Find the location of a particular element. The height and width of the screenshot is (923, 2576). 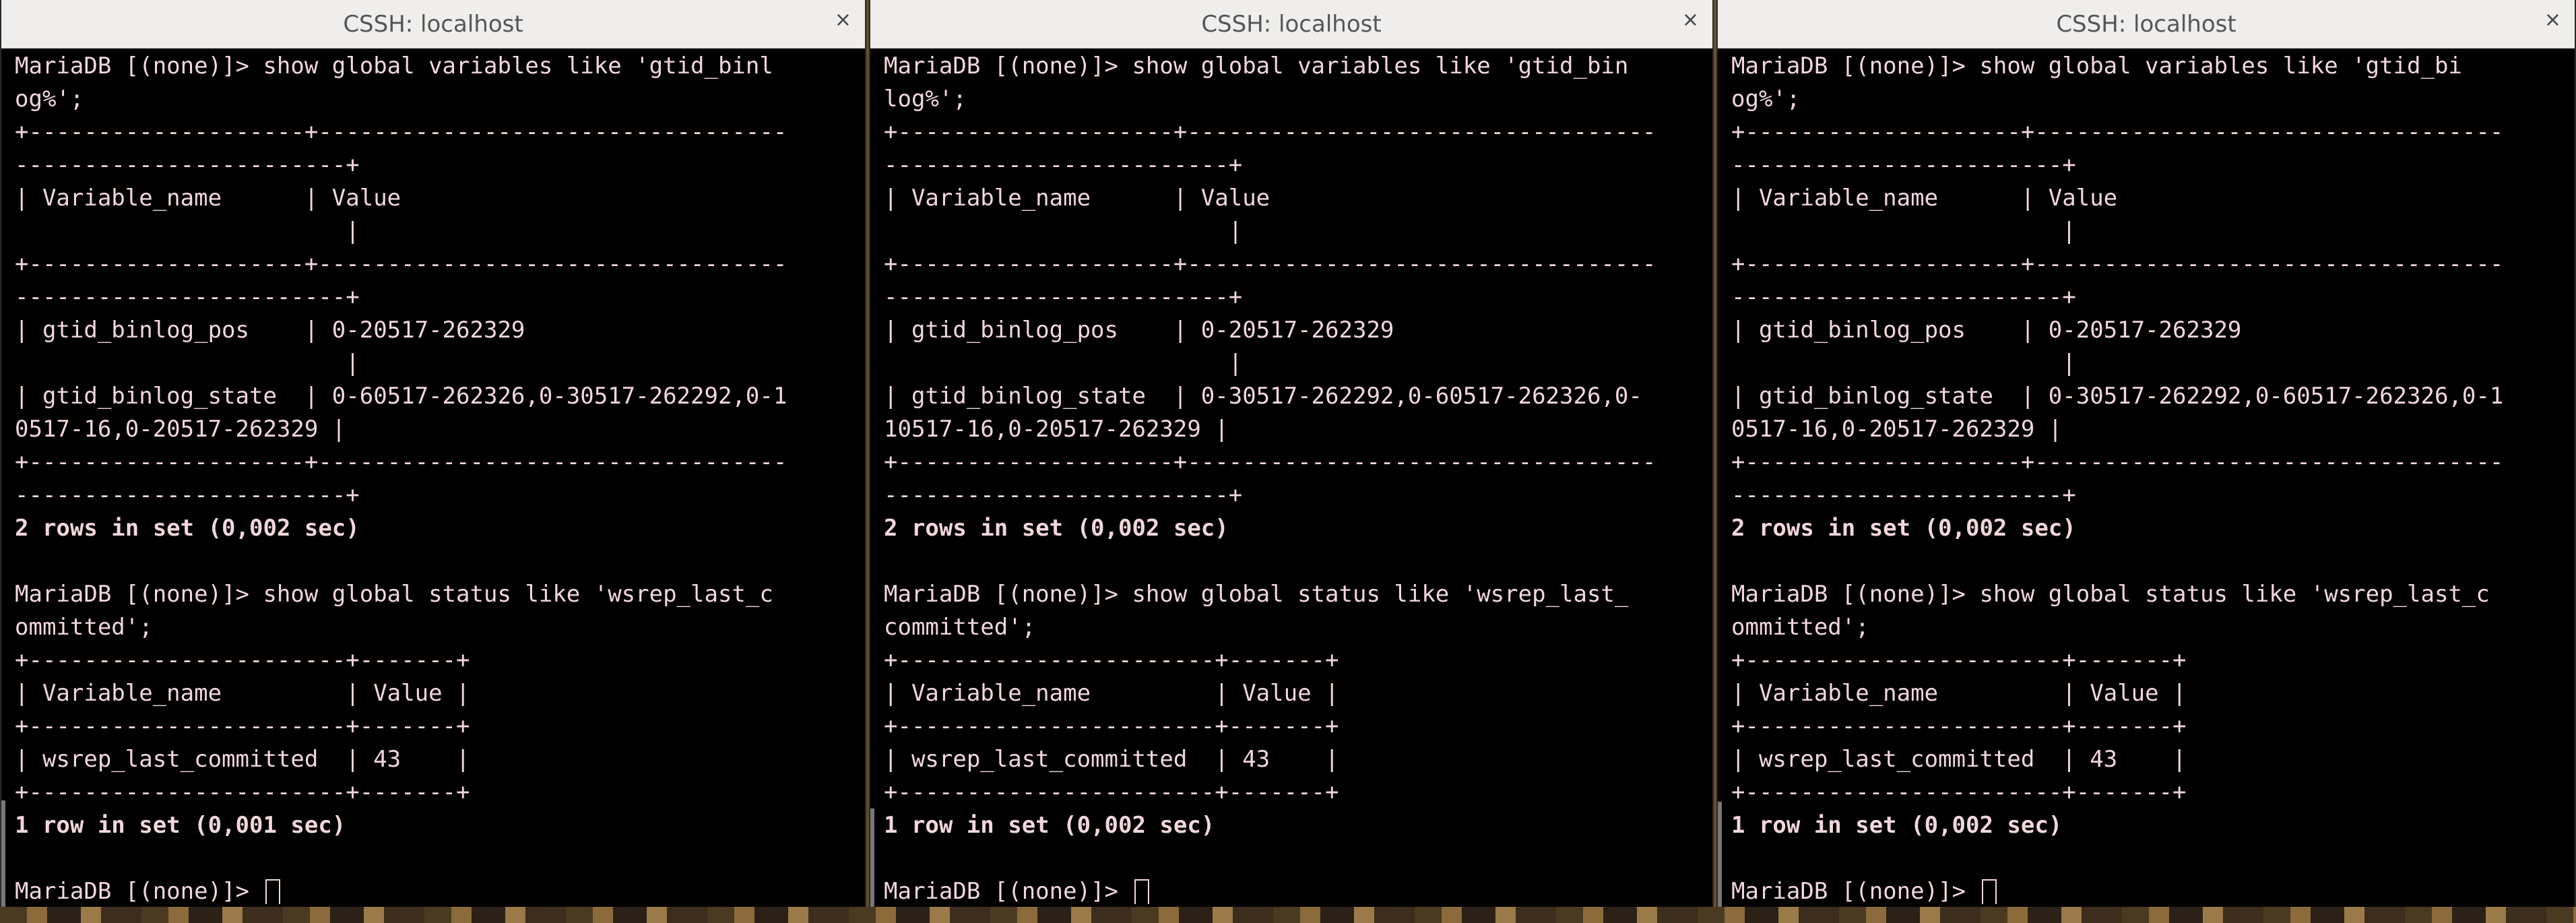

terminal-line: log%'; is located at coordinates (925, 99).